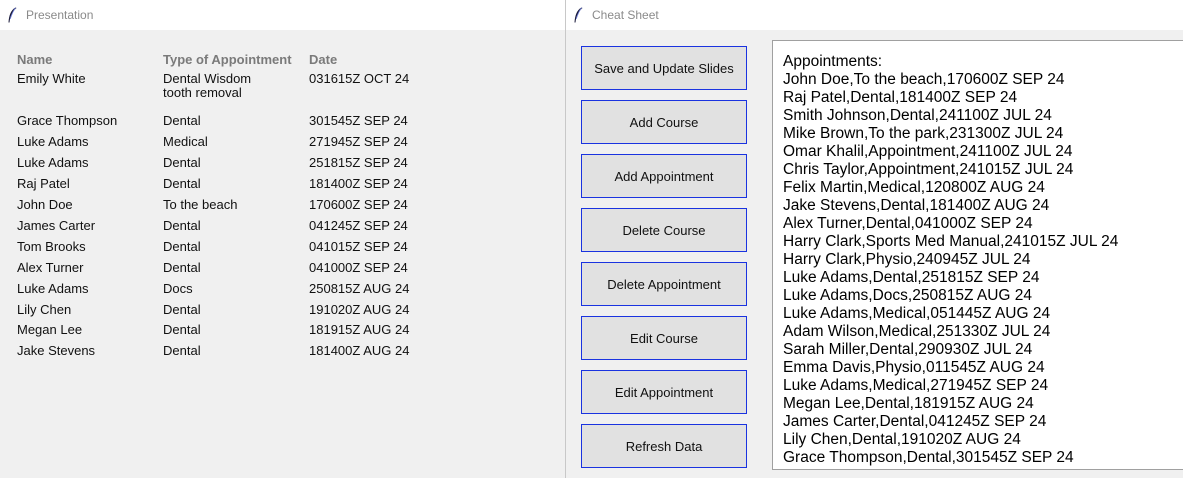  What do you see at coordinates (202, 92) in the screenshot?
I see `cell-type-continued: tooth removal` at bounding box center [202, 92].